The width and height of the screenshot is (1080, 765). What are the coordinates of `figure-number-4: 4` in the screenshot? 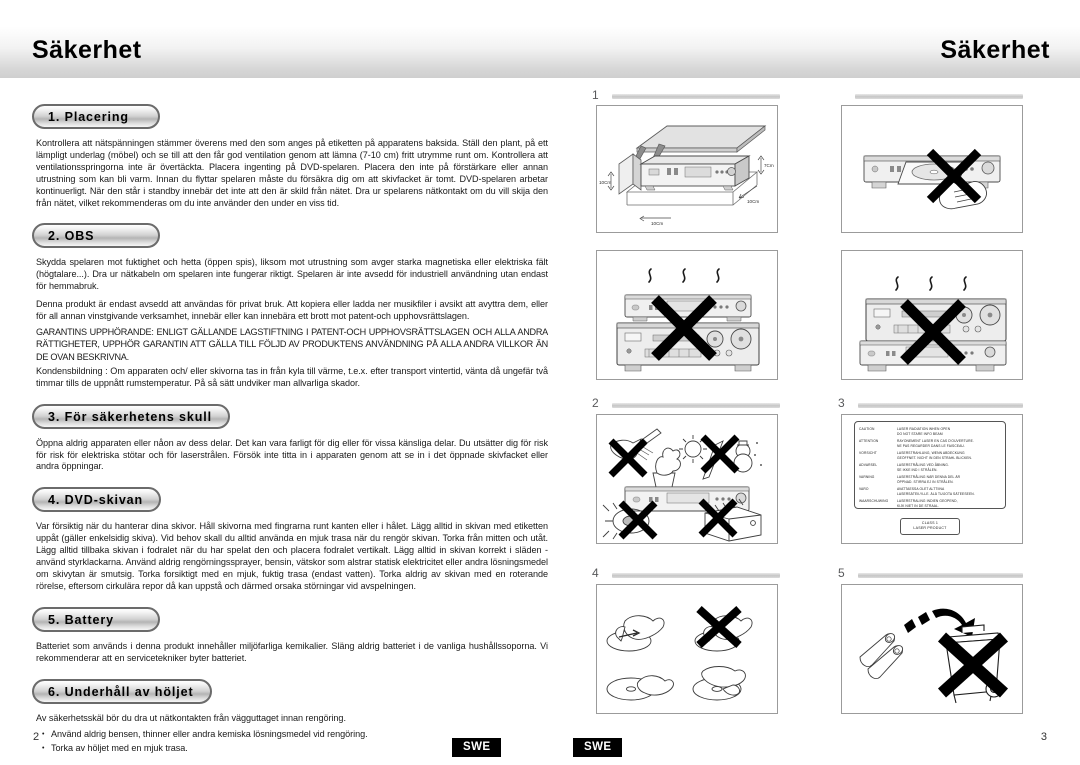 It's located at (595, 573).